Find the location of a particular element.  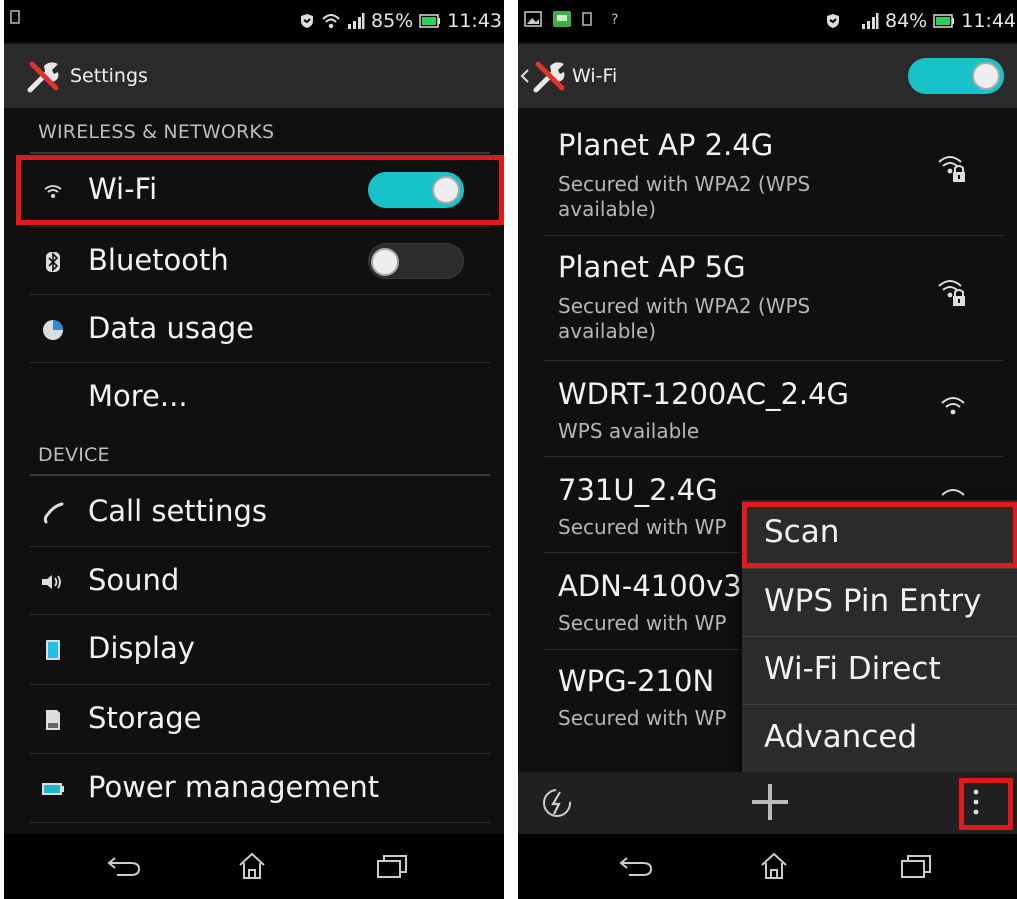

status-bar: 85% 11:43 is located at coordinates (254, 21).